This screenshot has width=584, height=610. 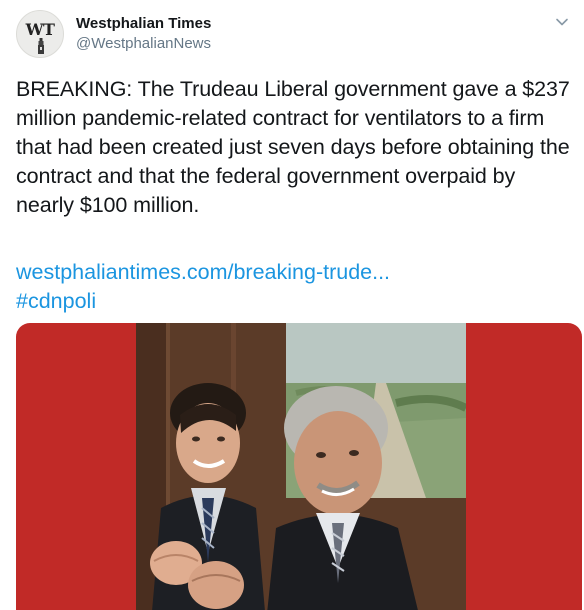 I want to click on display-name: Westphalian Times, so click(x=143, y=24).